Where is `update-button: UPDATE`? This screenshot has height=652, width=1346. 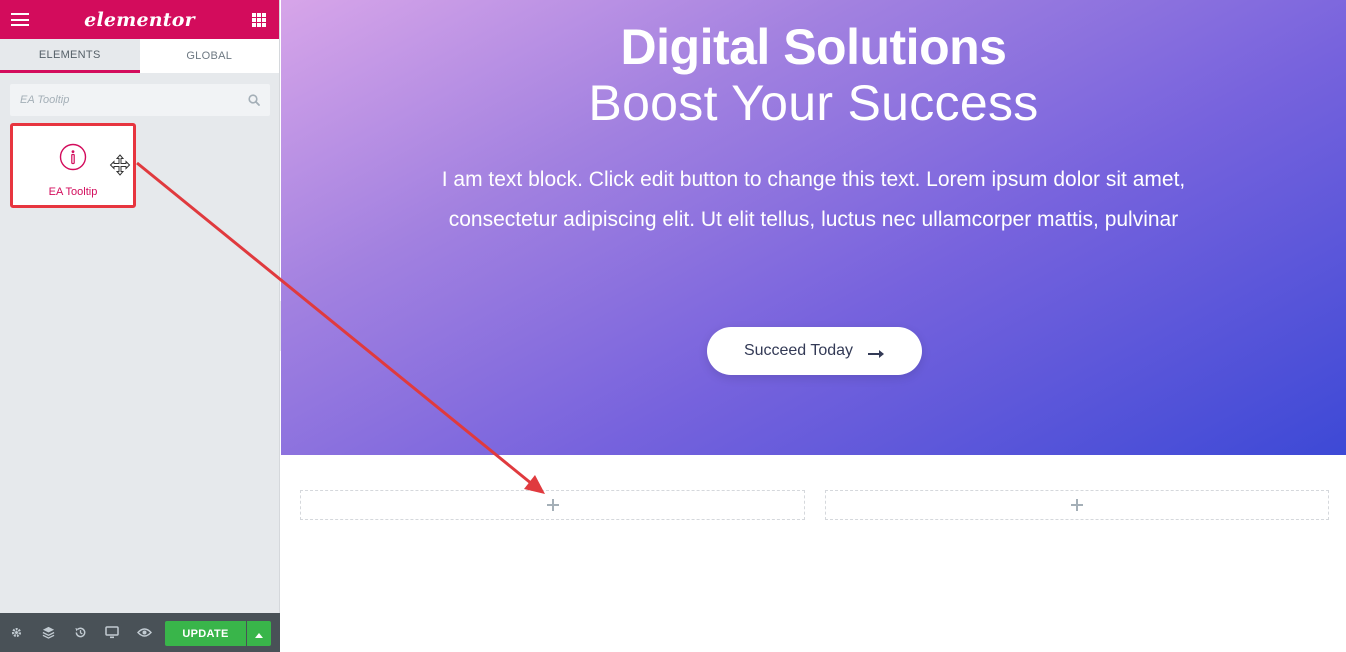
update-button: UPDATE is located at coordinates (205, 633).